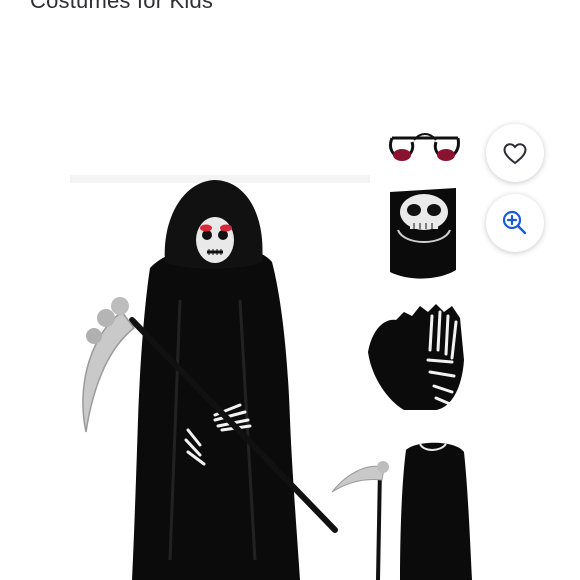  I want to click on glasses-accessory, so click(424, 147).